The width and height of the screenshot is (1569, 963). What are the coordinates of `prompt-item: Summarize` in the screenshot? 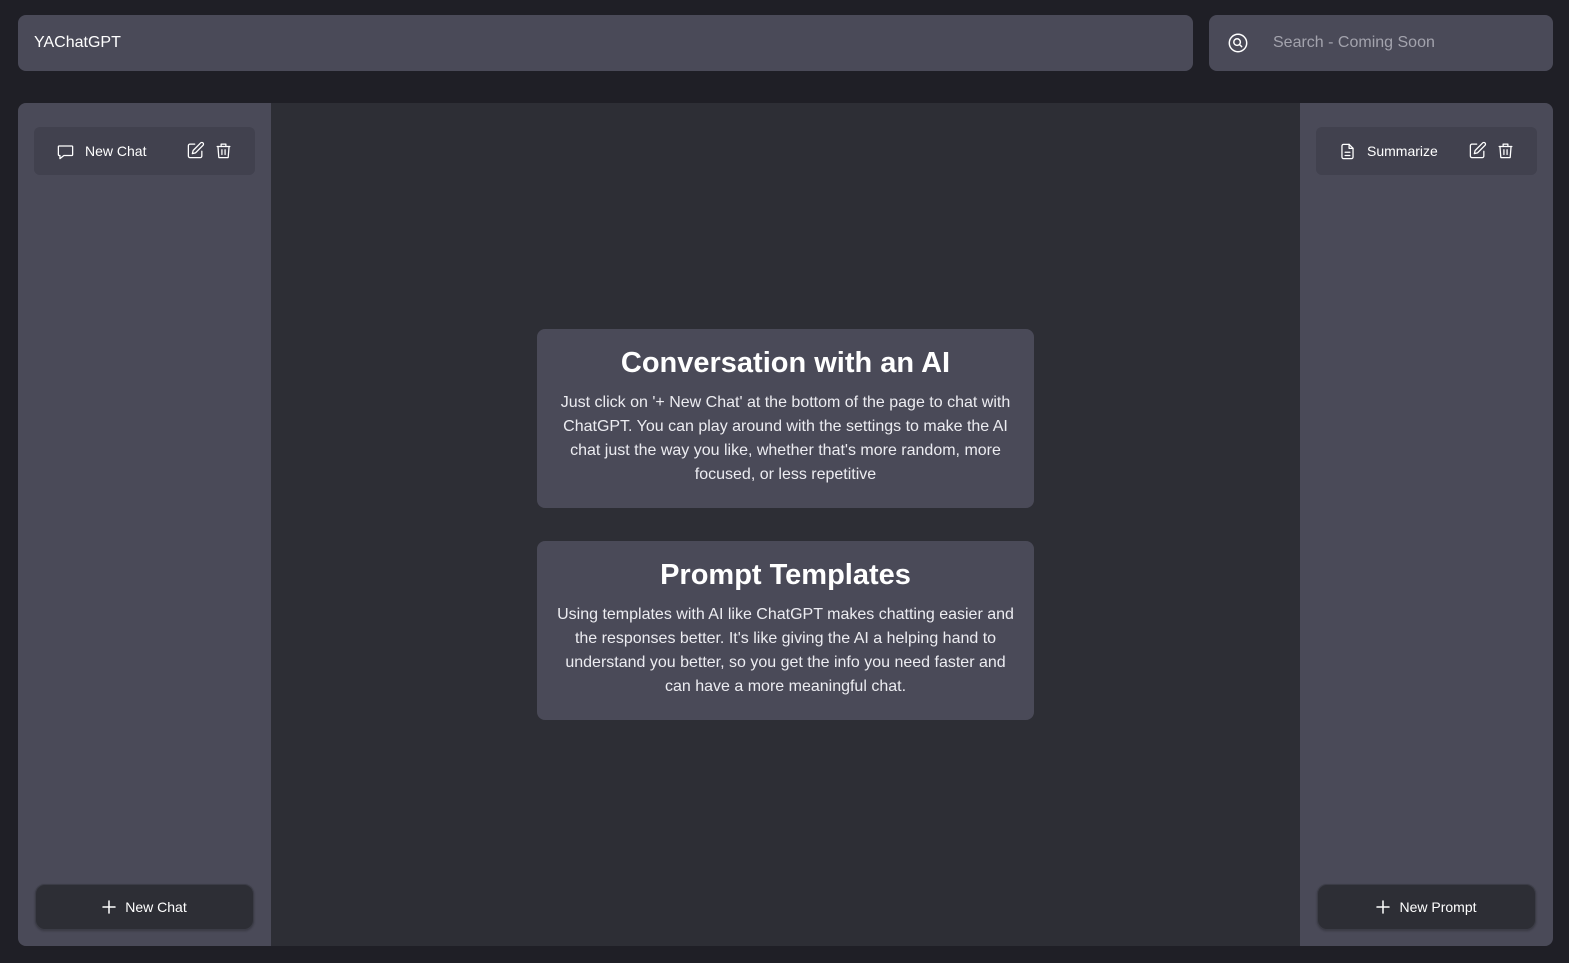 It's located at (1426, 151).